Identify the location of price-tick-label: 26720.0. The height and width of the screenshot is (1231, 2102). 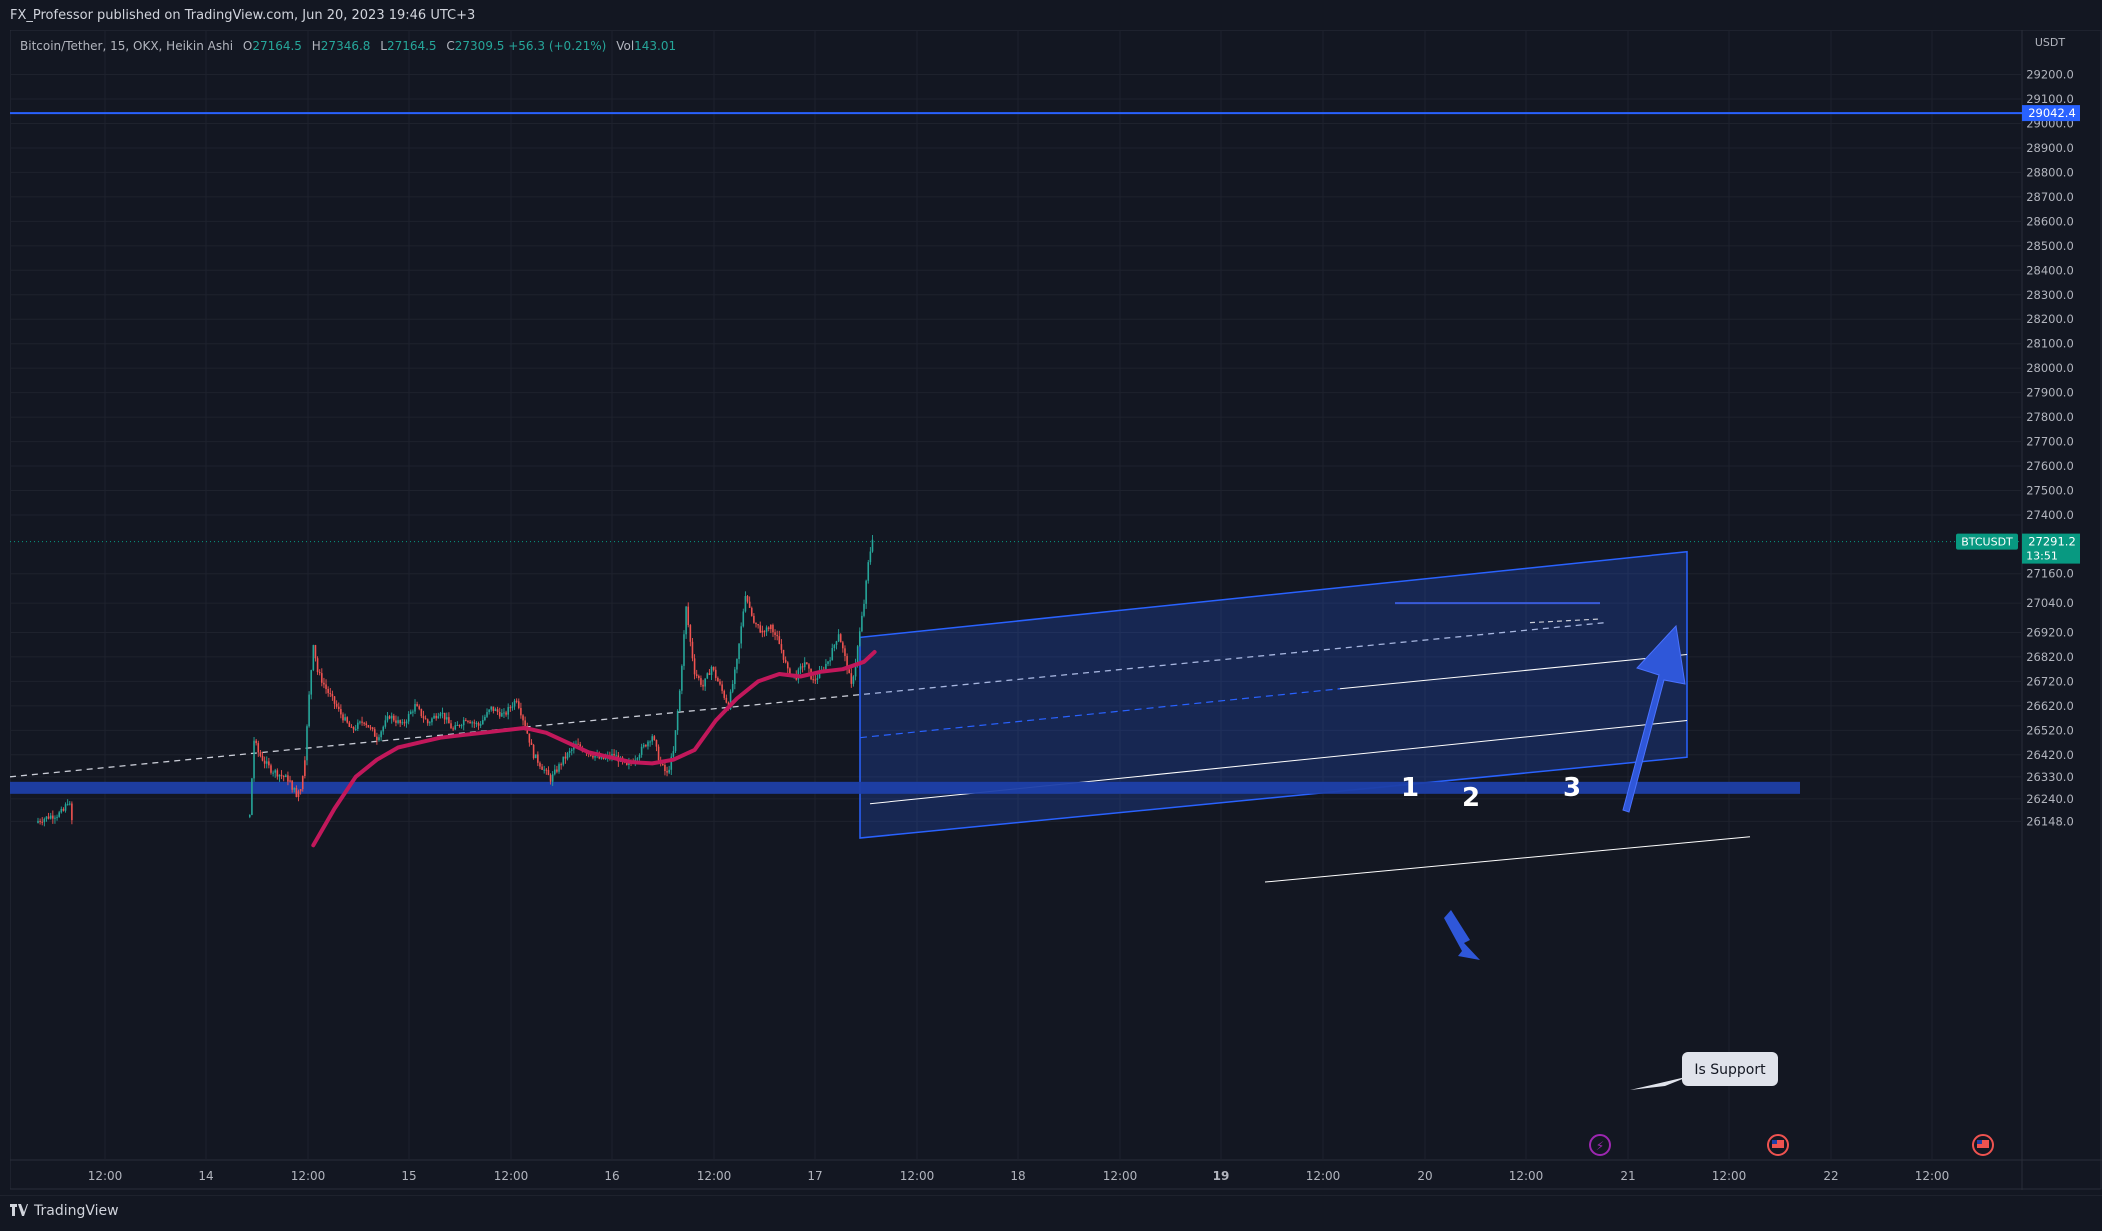
(2050, 681).